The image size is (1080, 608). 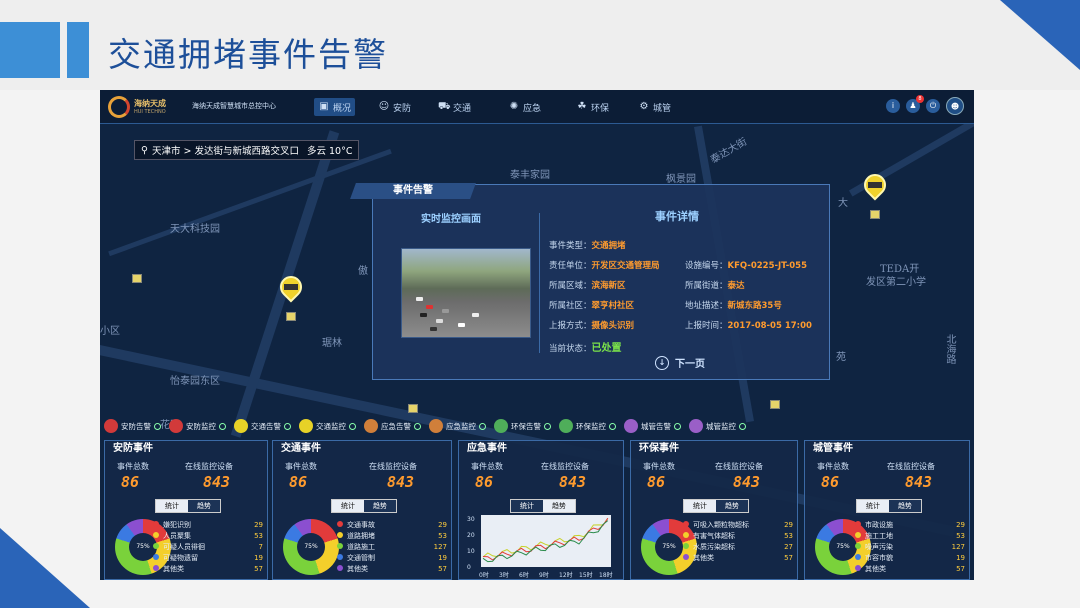 I want to click on category-list-item: 市政设施 29, so click(x=910, y=524).